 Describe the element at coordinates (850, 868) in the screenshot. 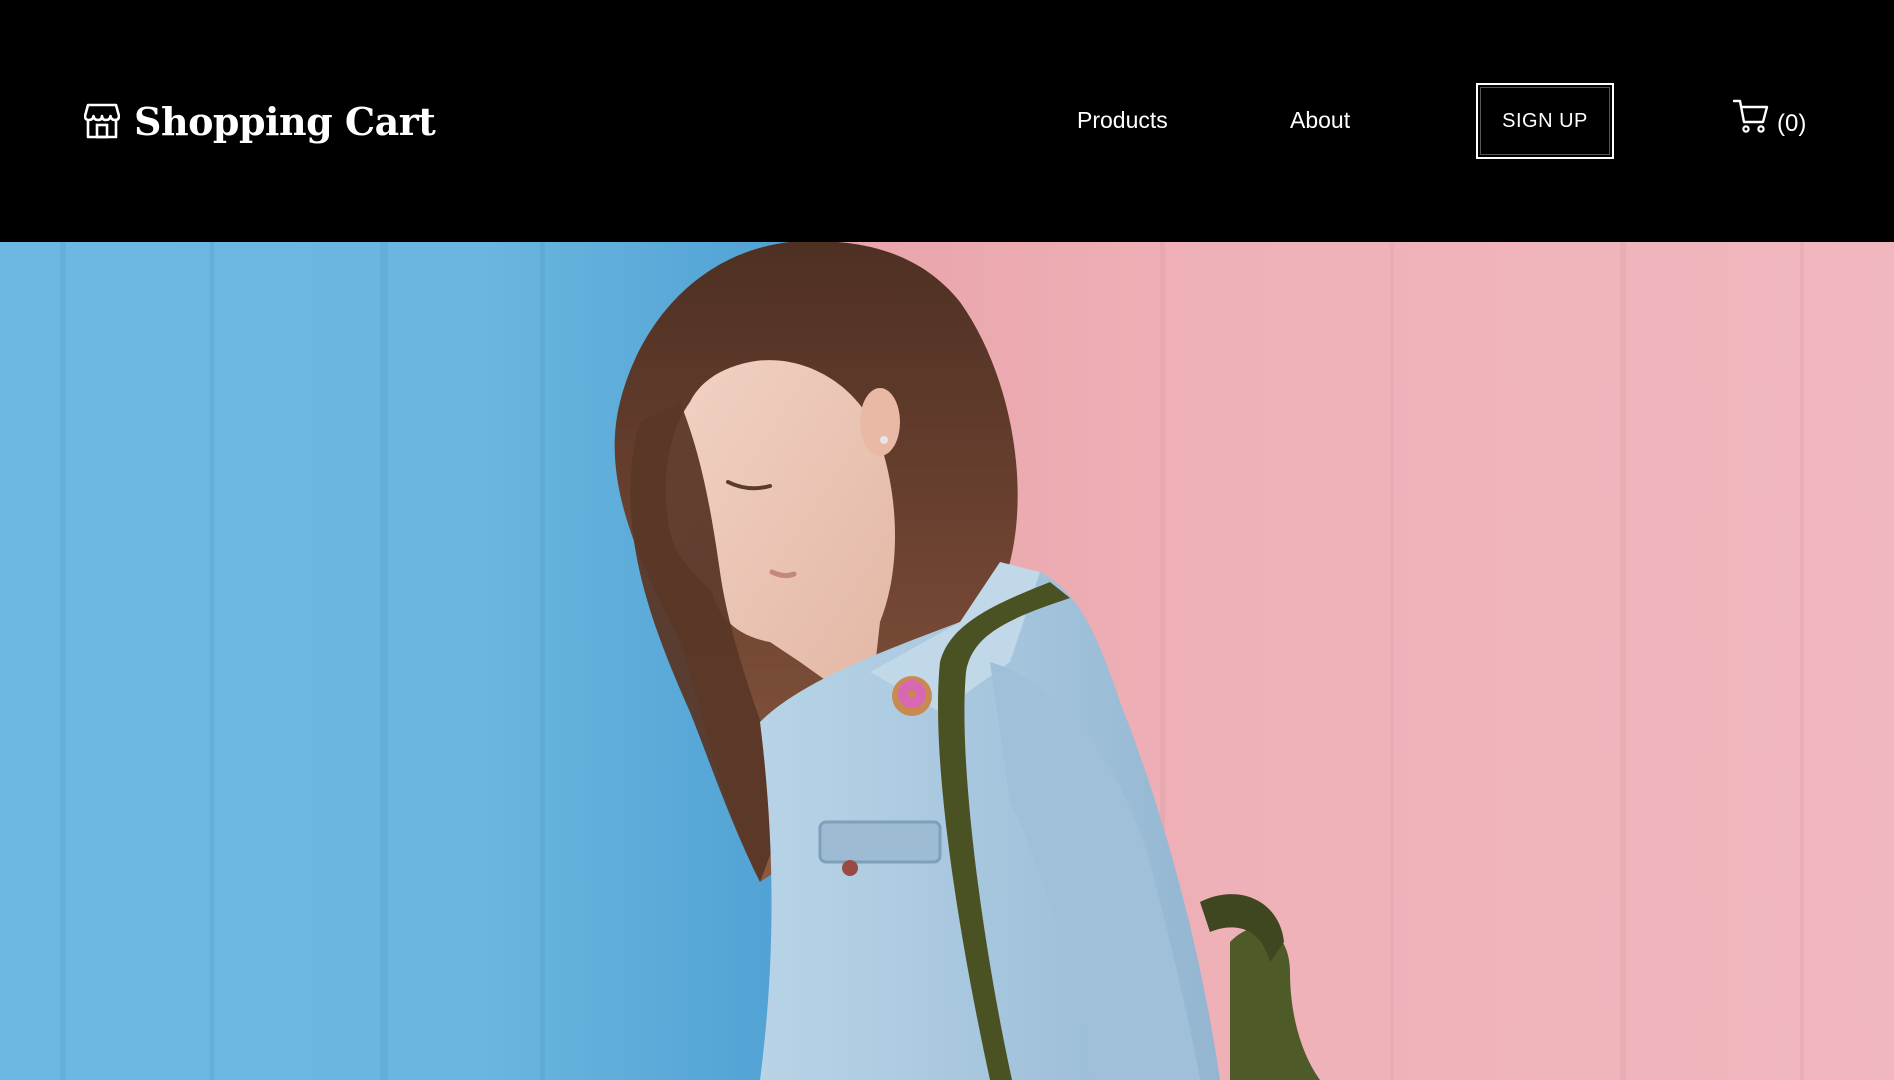

I see `jacket-button` at that location.